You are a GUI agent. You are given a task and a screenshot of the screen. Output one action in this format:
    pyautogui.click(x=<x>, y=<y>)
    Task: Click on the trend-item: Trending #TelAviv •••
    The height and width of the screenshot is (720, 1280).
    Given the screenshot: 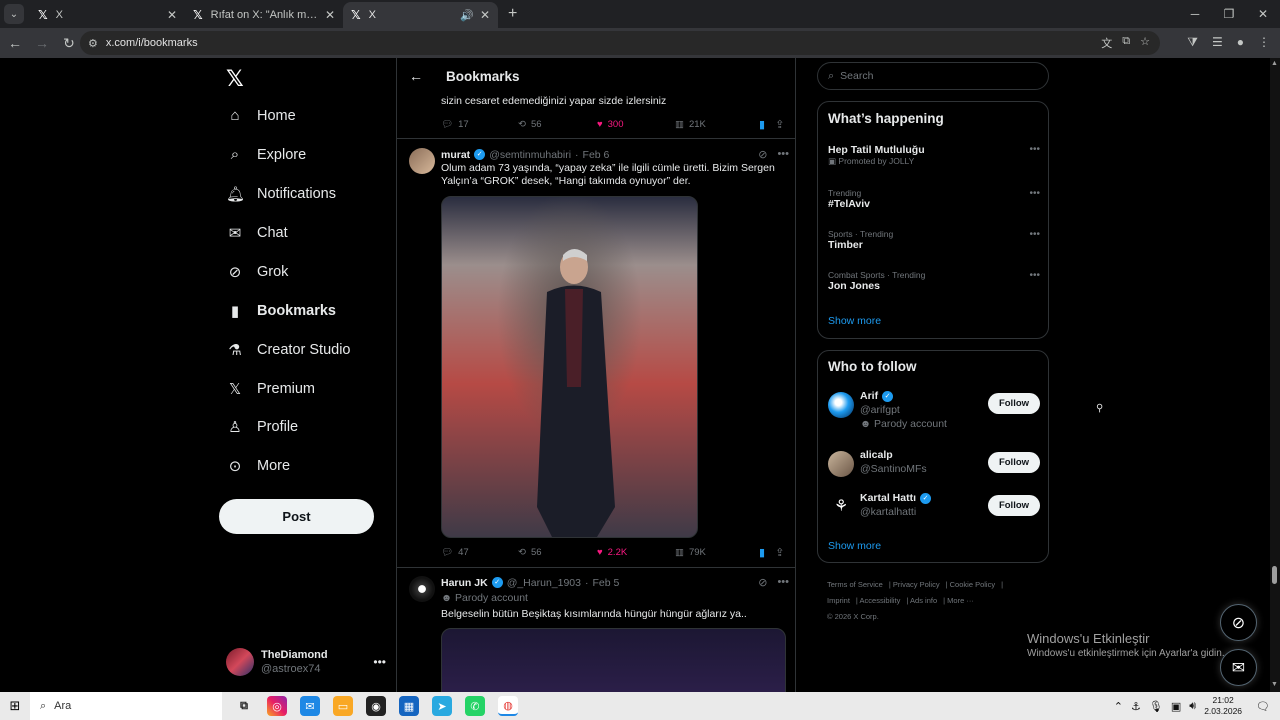 What is the action you would take?
    pyautogui.click(x=934, y=199)
    